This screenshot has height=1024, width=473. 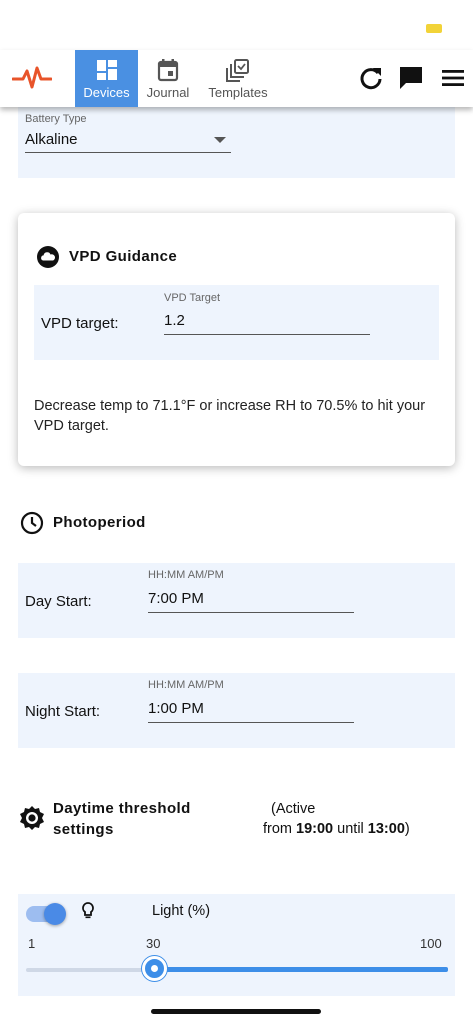 I want to click on light-slider-thumb, so click(x=154, y=968).